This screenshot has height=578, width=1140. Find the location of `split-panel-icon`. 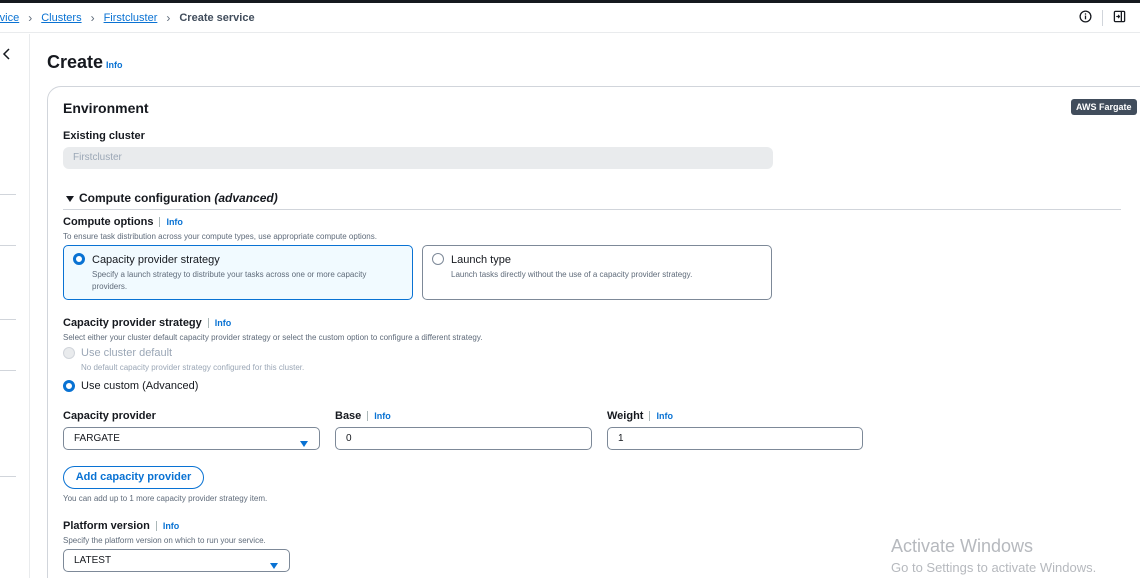

split-panel-icon is located at coordinates (1119, 18).